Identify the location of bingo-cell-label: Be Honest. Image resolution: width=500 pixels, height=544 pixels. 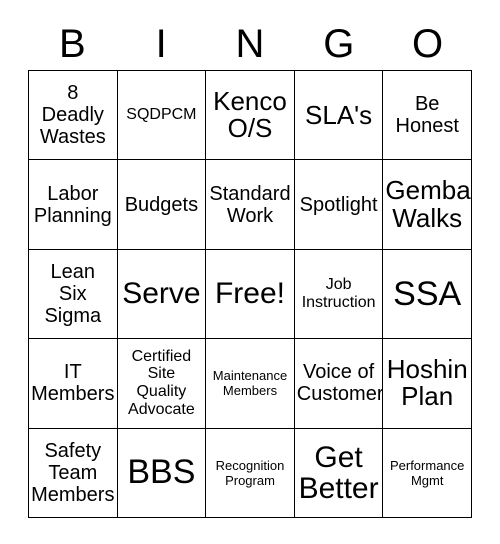
(427, 115).